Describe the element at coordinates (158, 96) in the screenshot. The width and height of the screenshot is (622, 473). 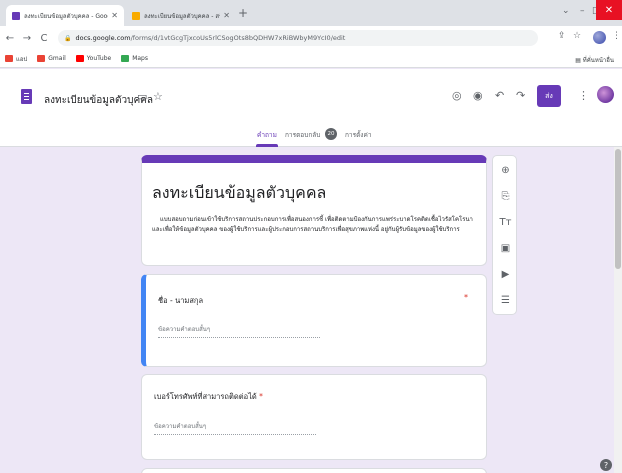
I see `star-icon: ☆` at that location.